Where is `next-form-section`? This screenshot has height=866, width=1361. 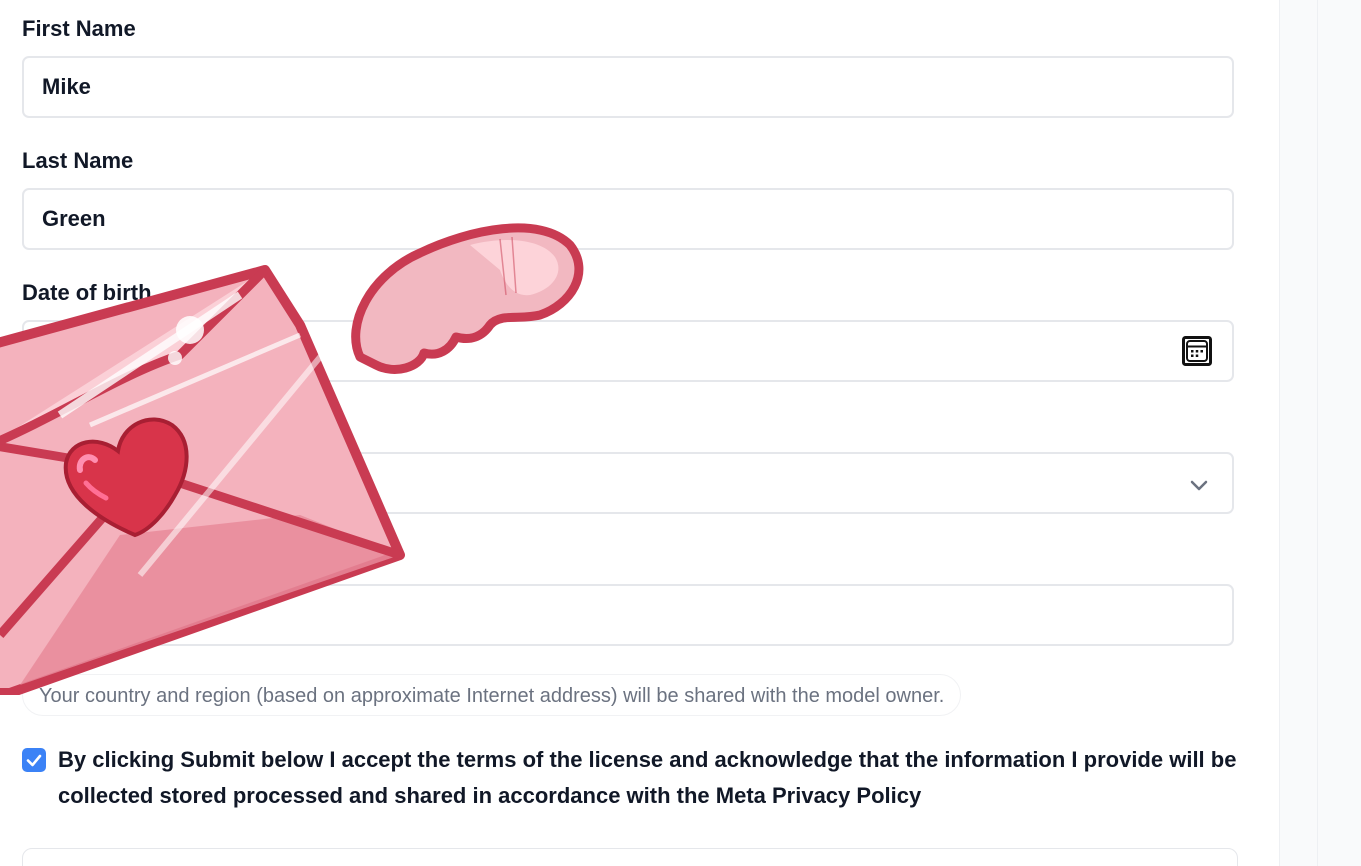 next-form-section is located at coordinates (630, 857).